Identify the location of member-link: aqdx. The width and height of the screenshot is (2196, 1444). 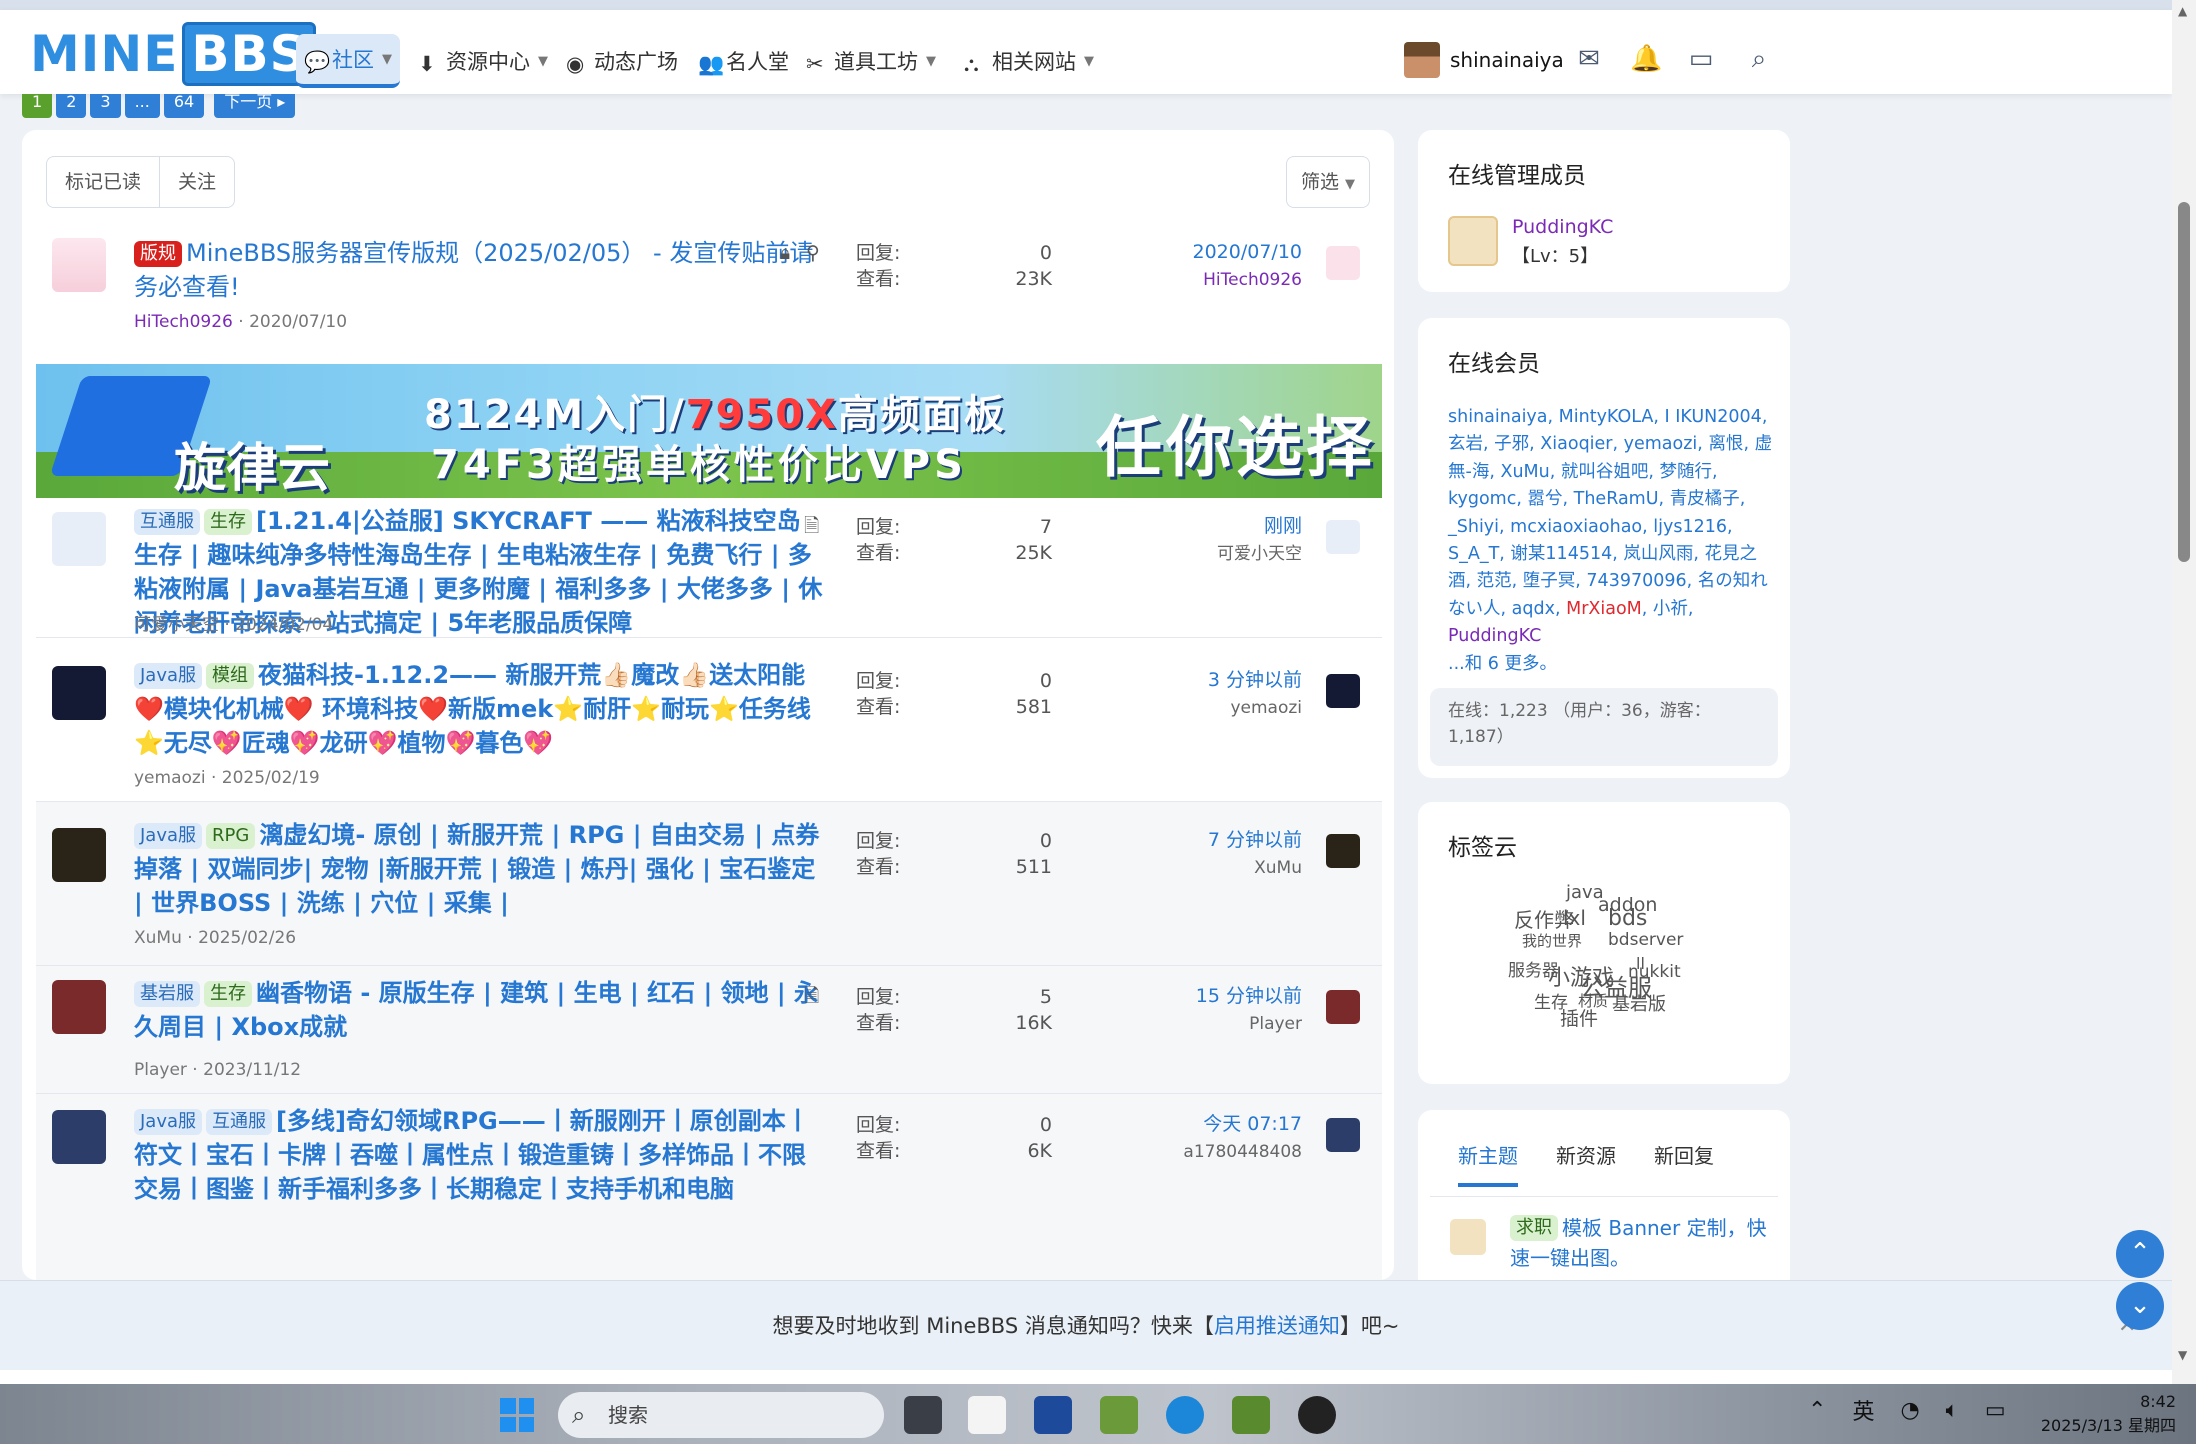
(1533, 609).